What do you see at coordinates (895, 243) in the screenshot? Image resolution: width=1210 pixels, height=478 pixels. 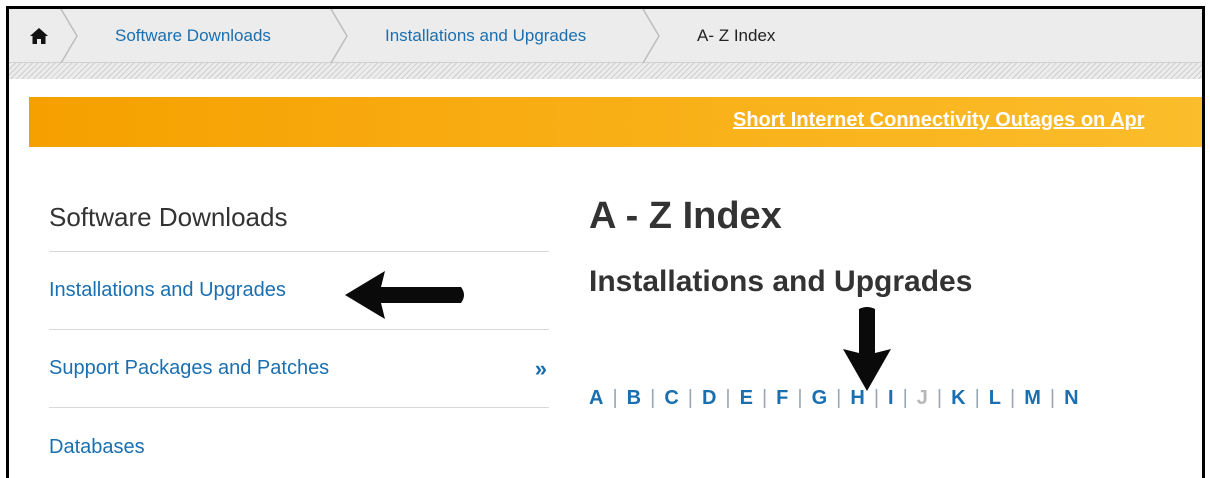 I see `main-content: A - Z Index Installations and Upgrades` at bounding box center [895, 243].